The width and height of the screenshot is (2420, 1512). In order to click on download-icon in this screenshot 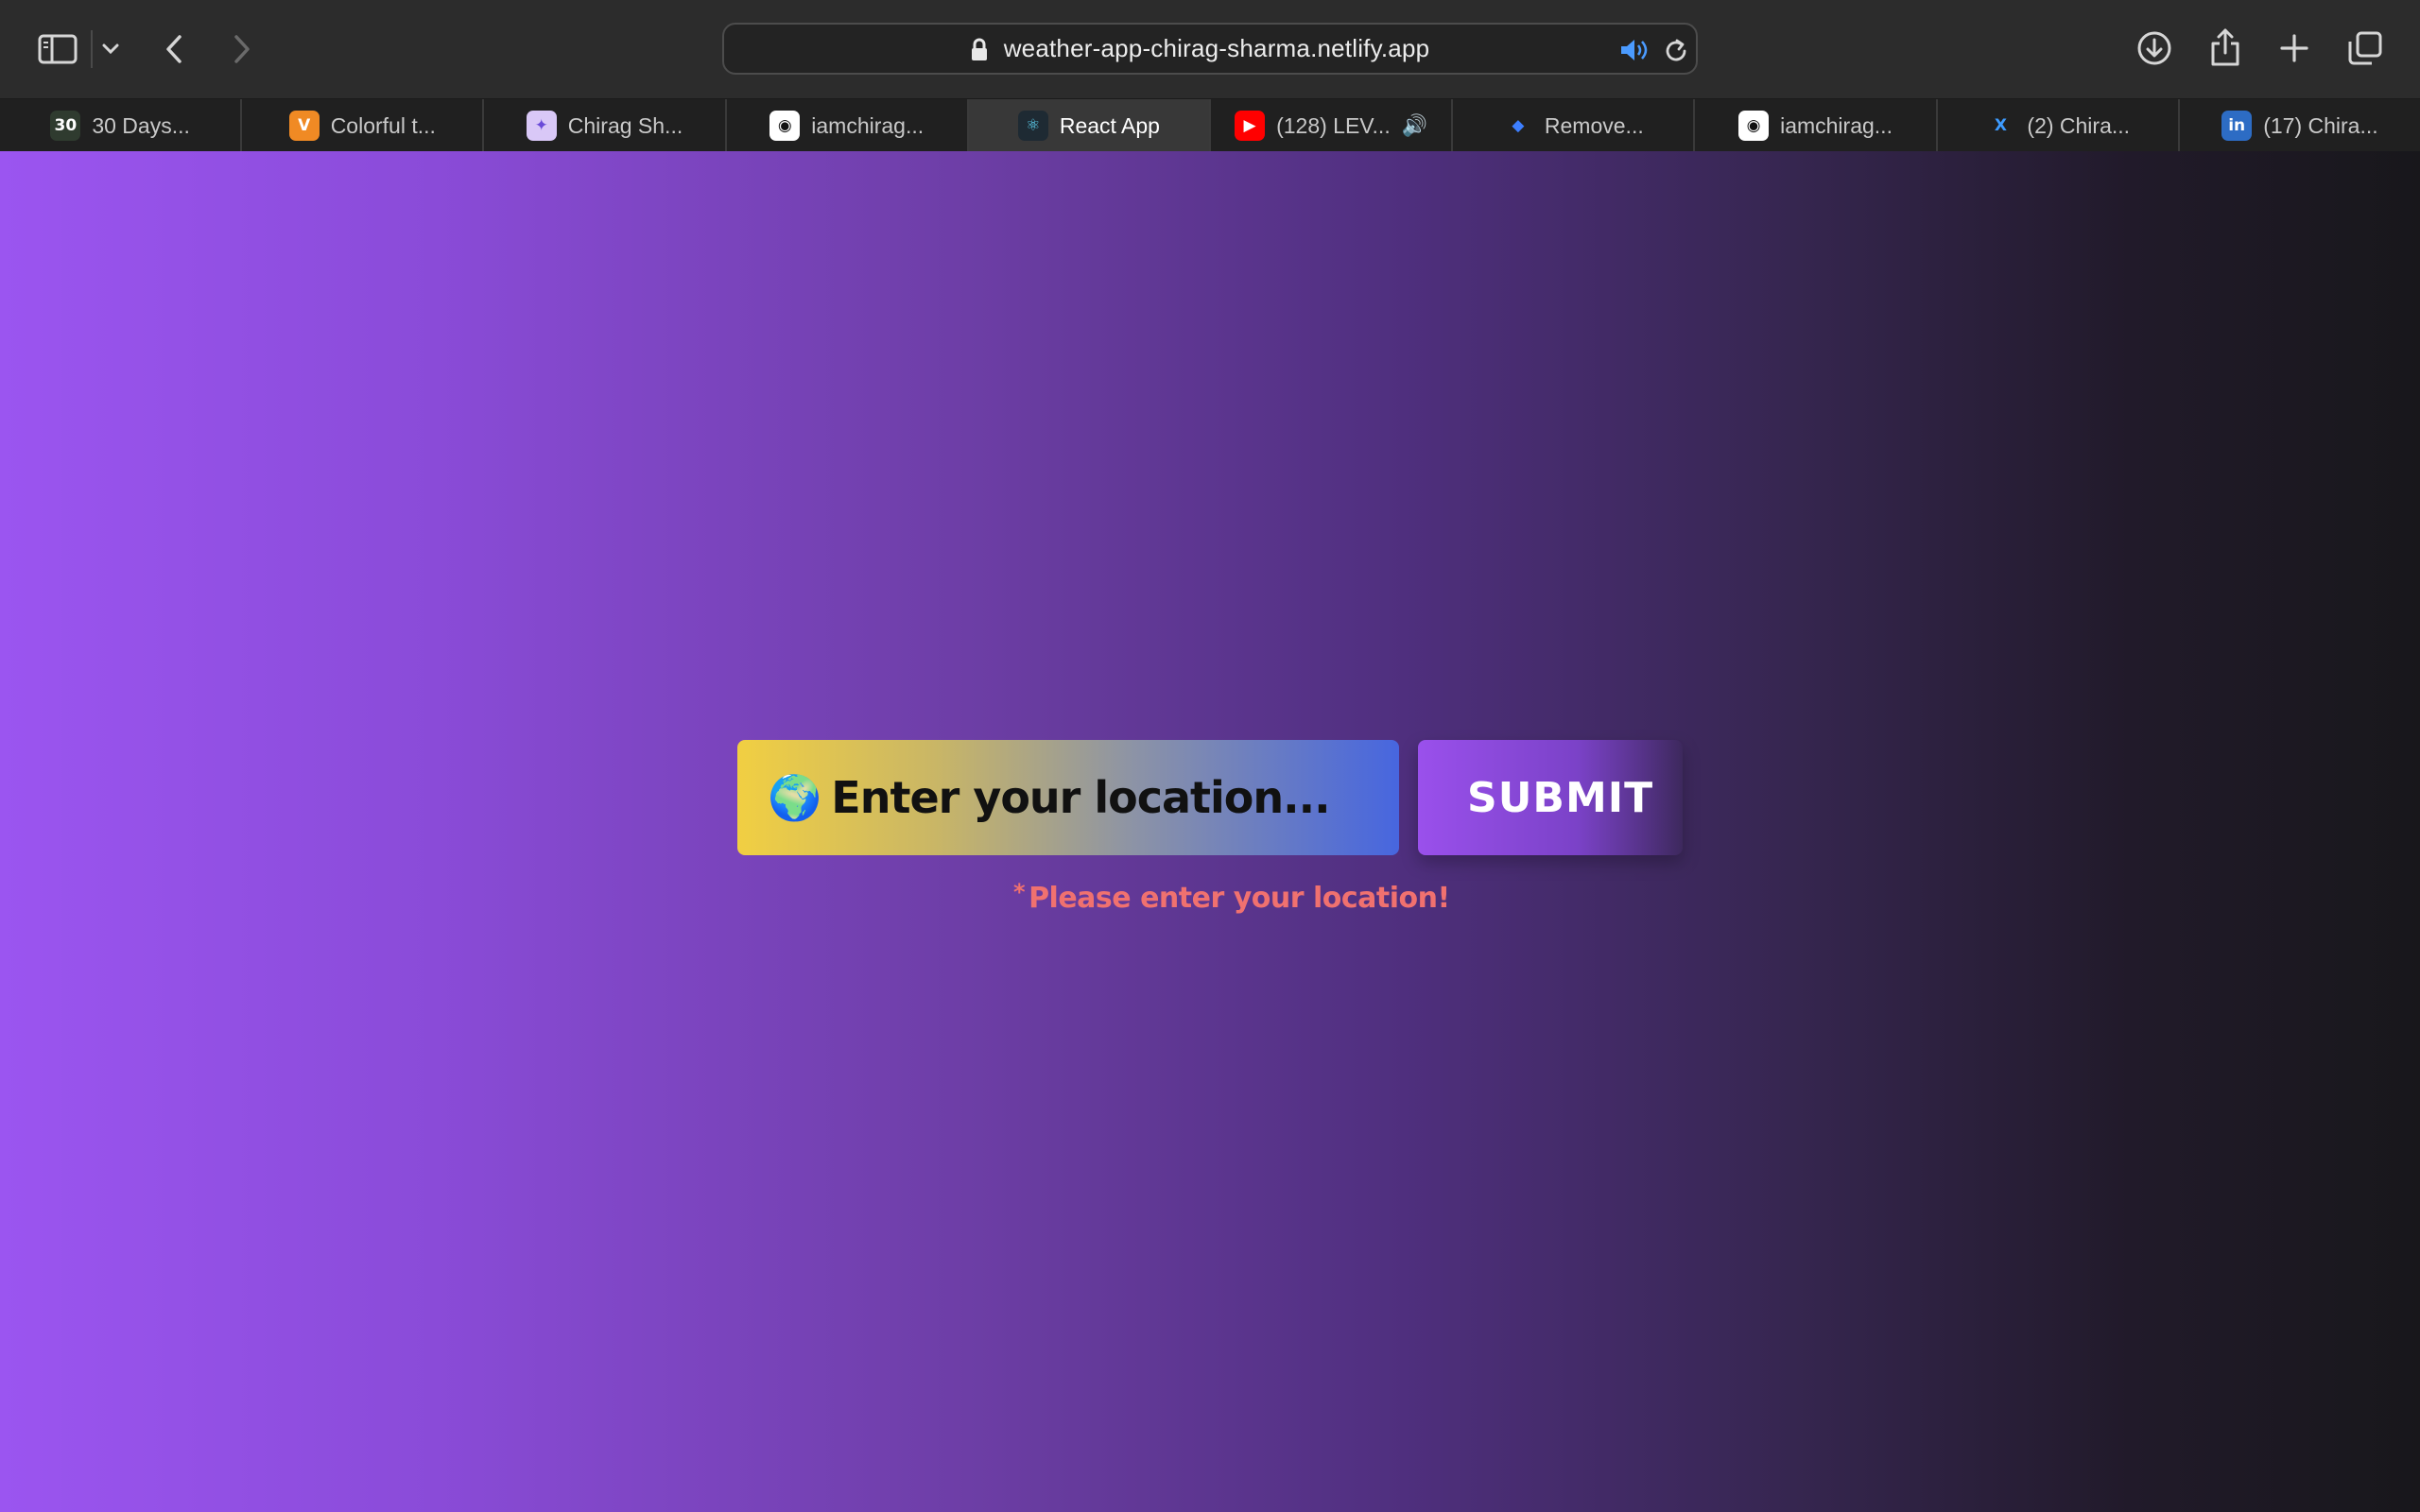, I will do `click(2154, 48)`.